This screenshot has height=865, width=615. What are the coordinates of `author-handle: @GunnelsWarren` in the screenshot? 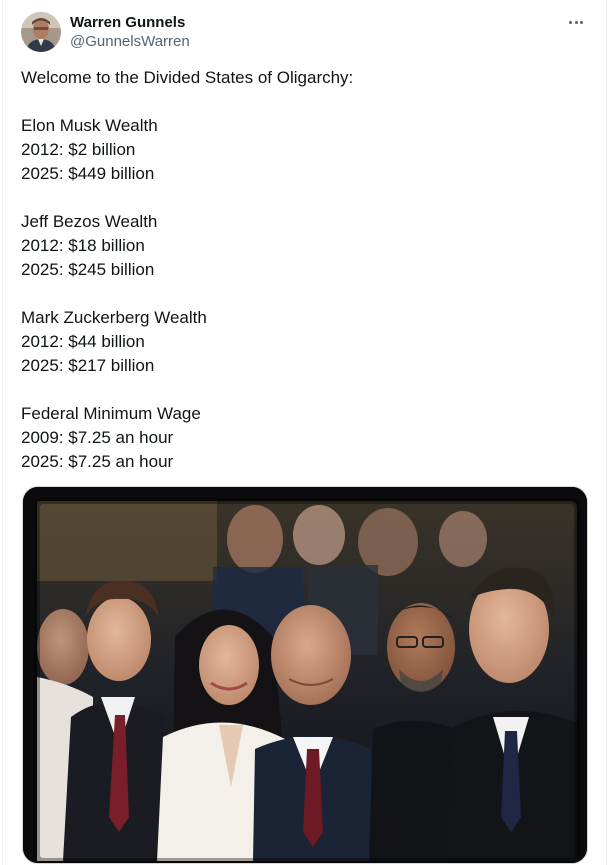 It's located at (130, 42).